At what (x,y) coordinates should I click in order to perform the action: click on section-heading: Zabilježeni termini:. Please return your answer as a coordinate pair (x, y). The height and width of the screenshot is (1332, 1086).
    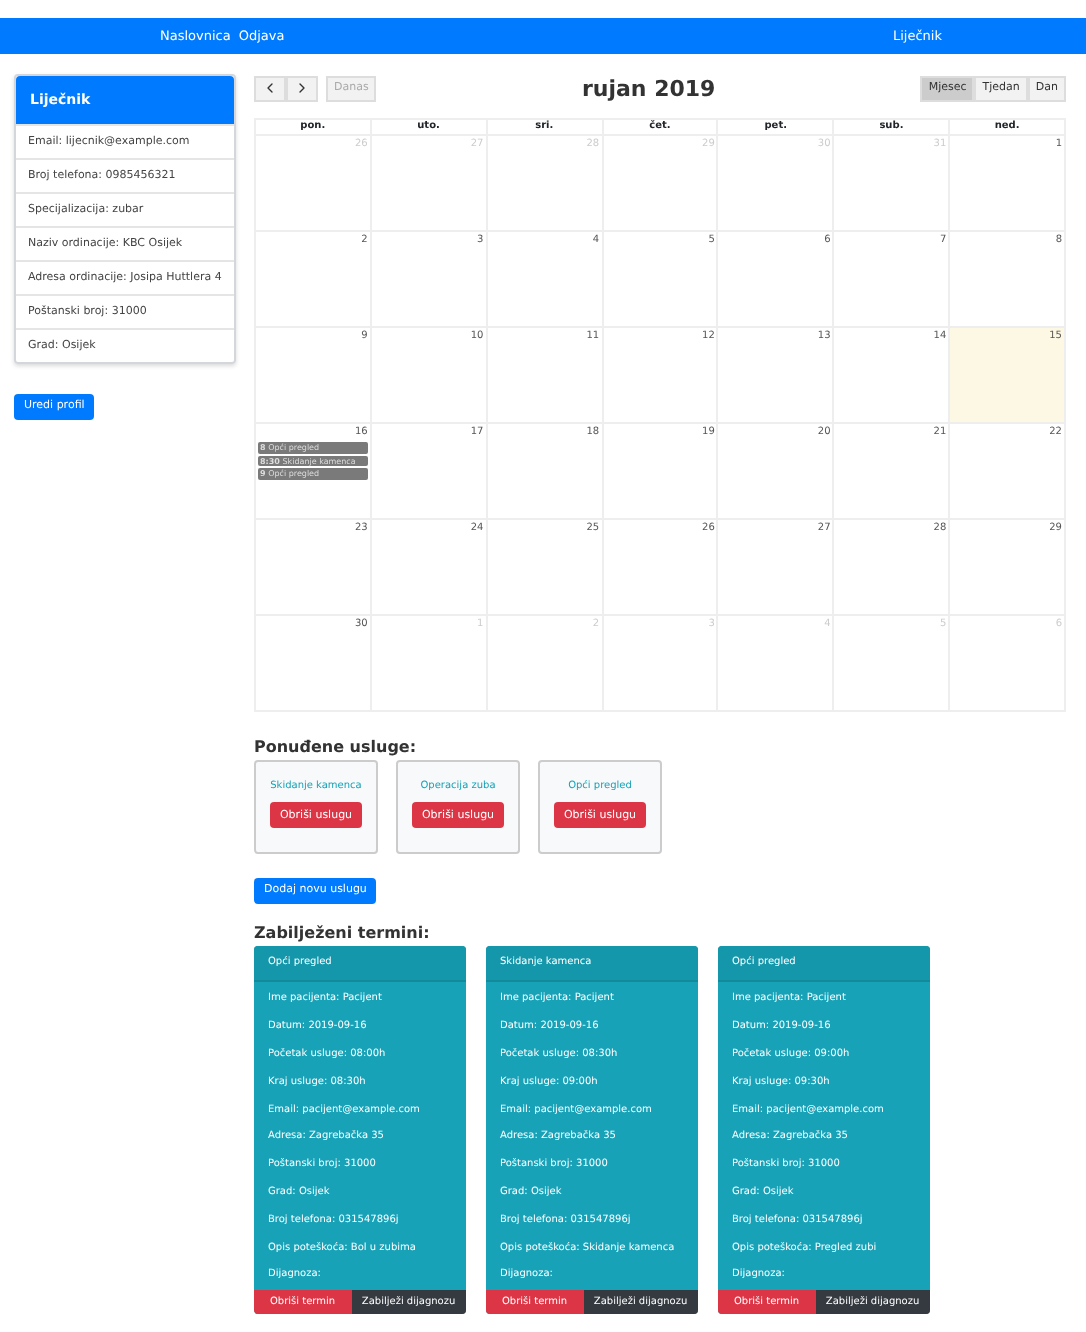
    Looking at the image, I should click on (343, 932).